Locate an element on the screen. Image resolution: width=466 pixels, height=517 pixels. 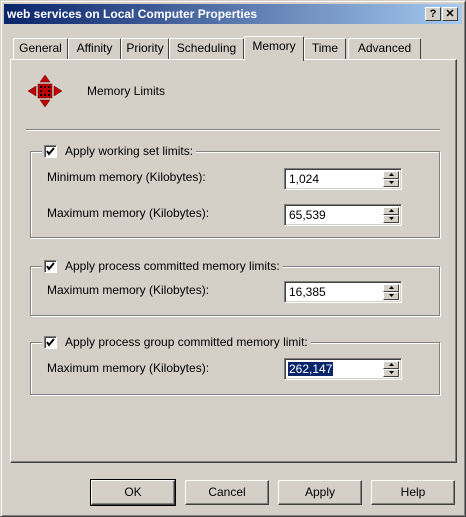
max-memory-value: 65,539 is located at coordinates (307, 215).